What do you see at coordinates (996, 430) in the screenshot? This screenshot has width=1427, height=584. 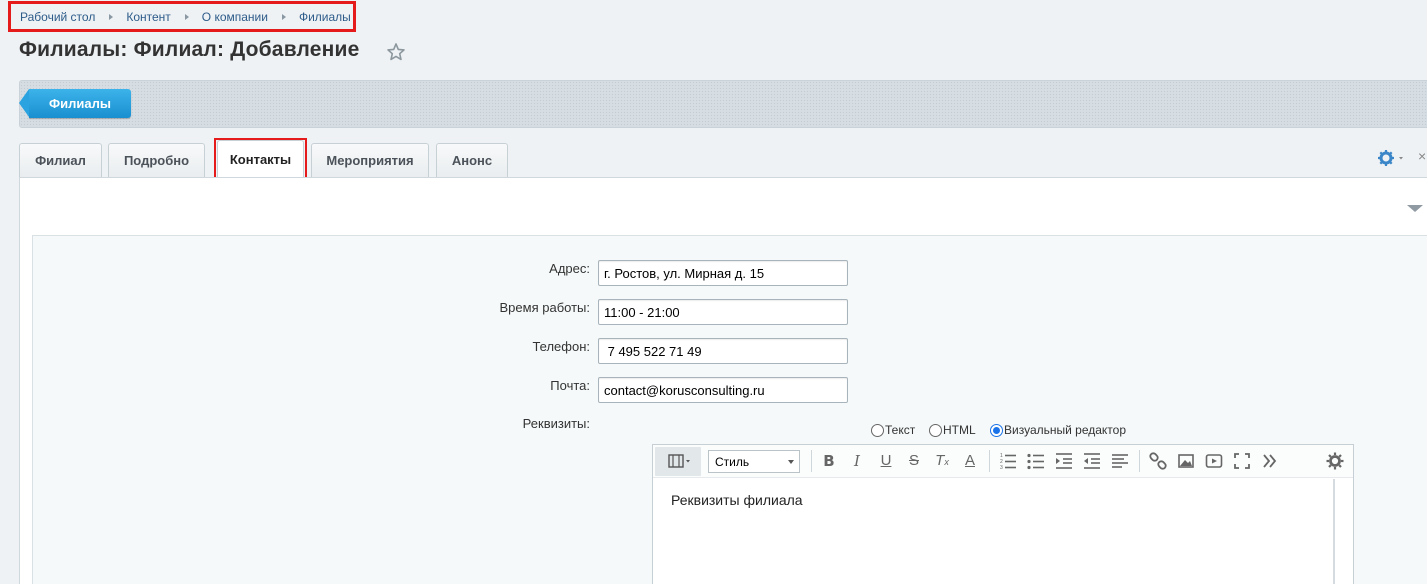 I see `mode-visual-radio` at bounding box center [996, 430].